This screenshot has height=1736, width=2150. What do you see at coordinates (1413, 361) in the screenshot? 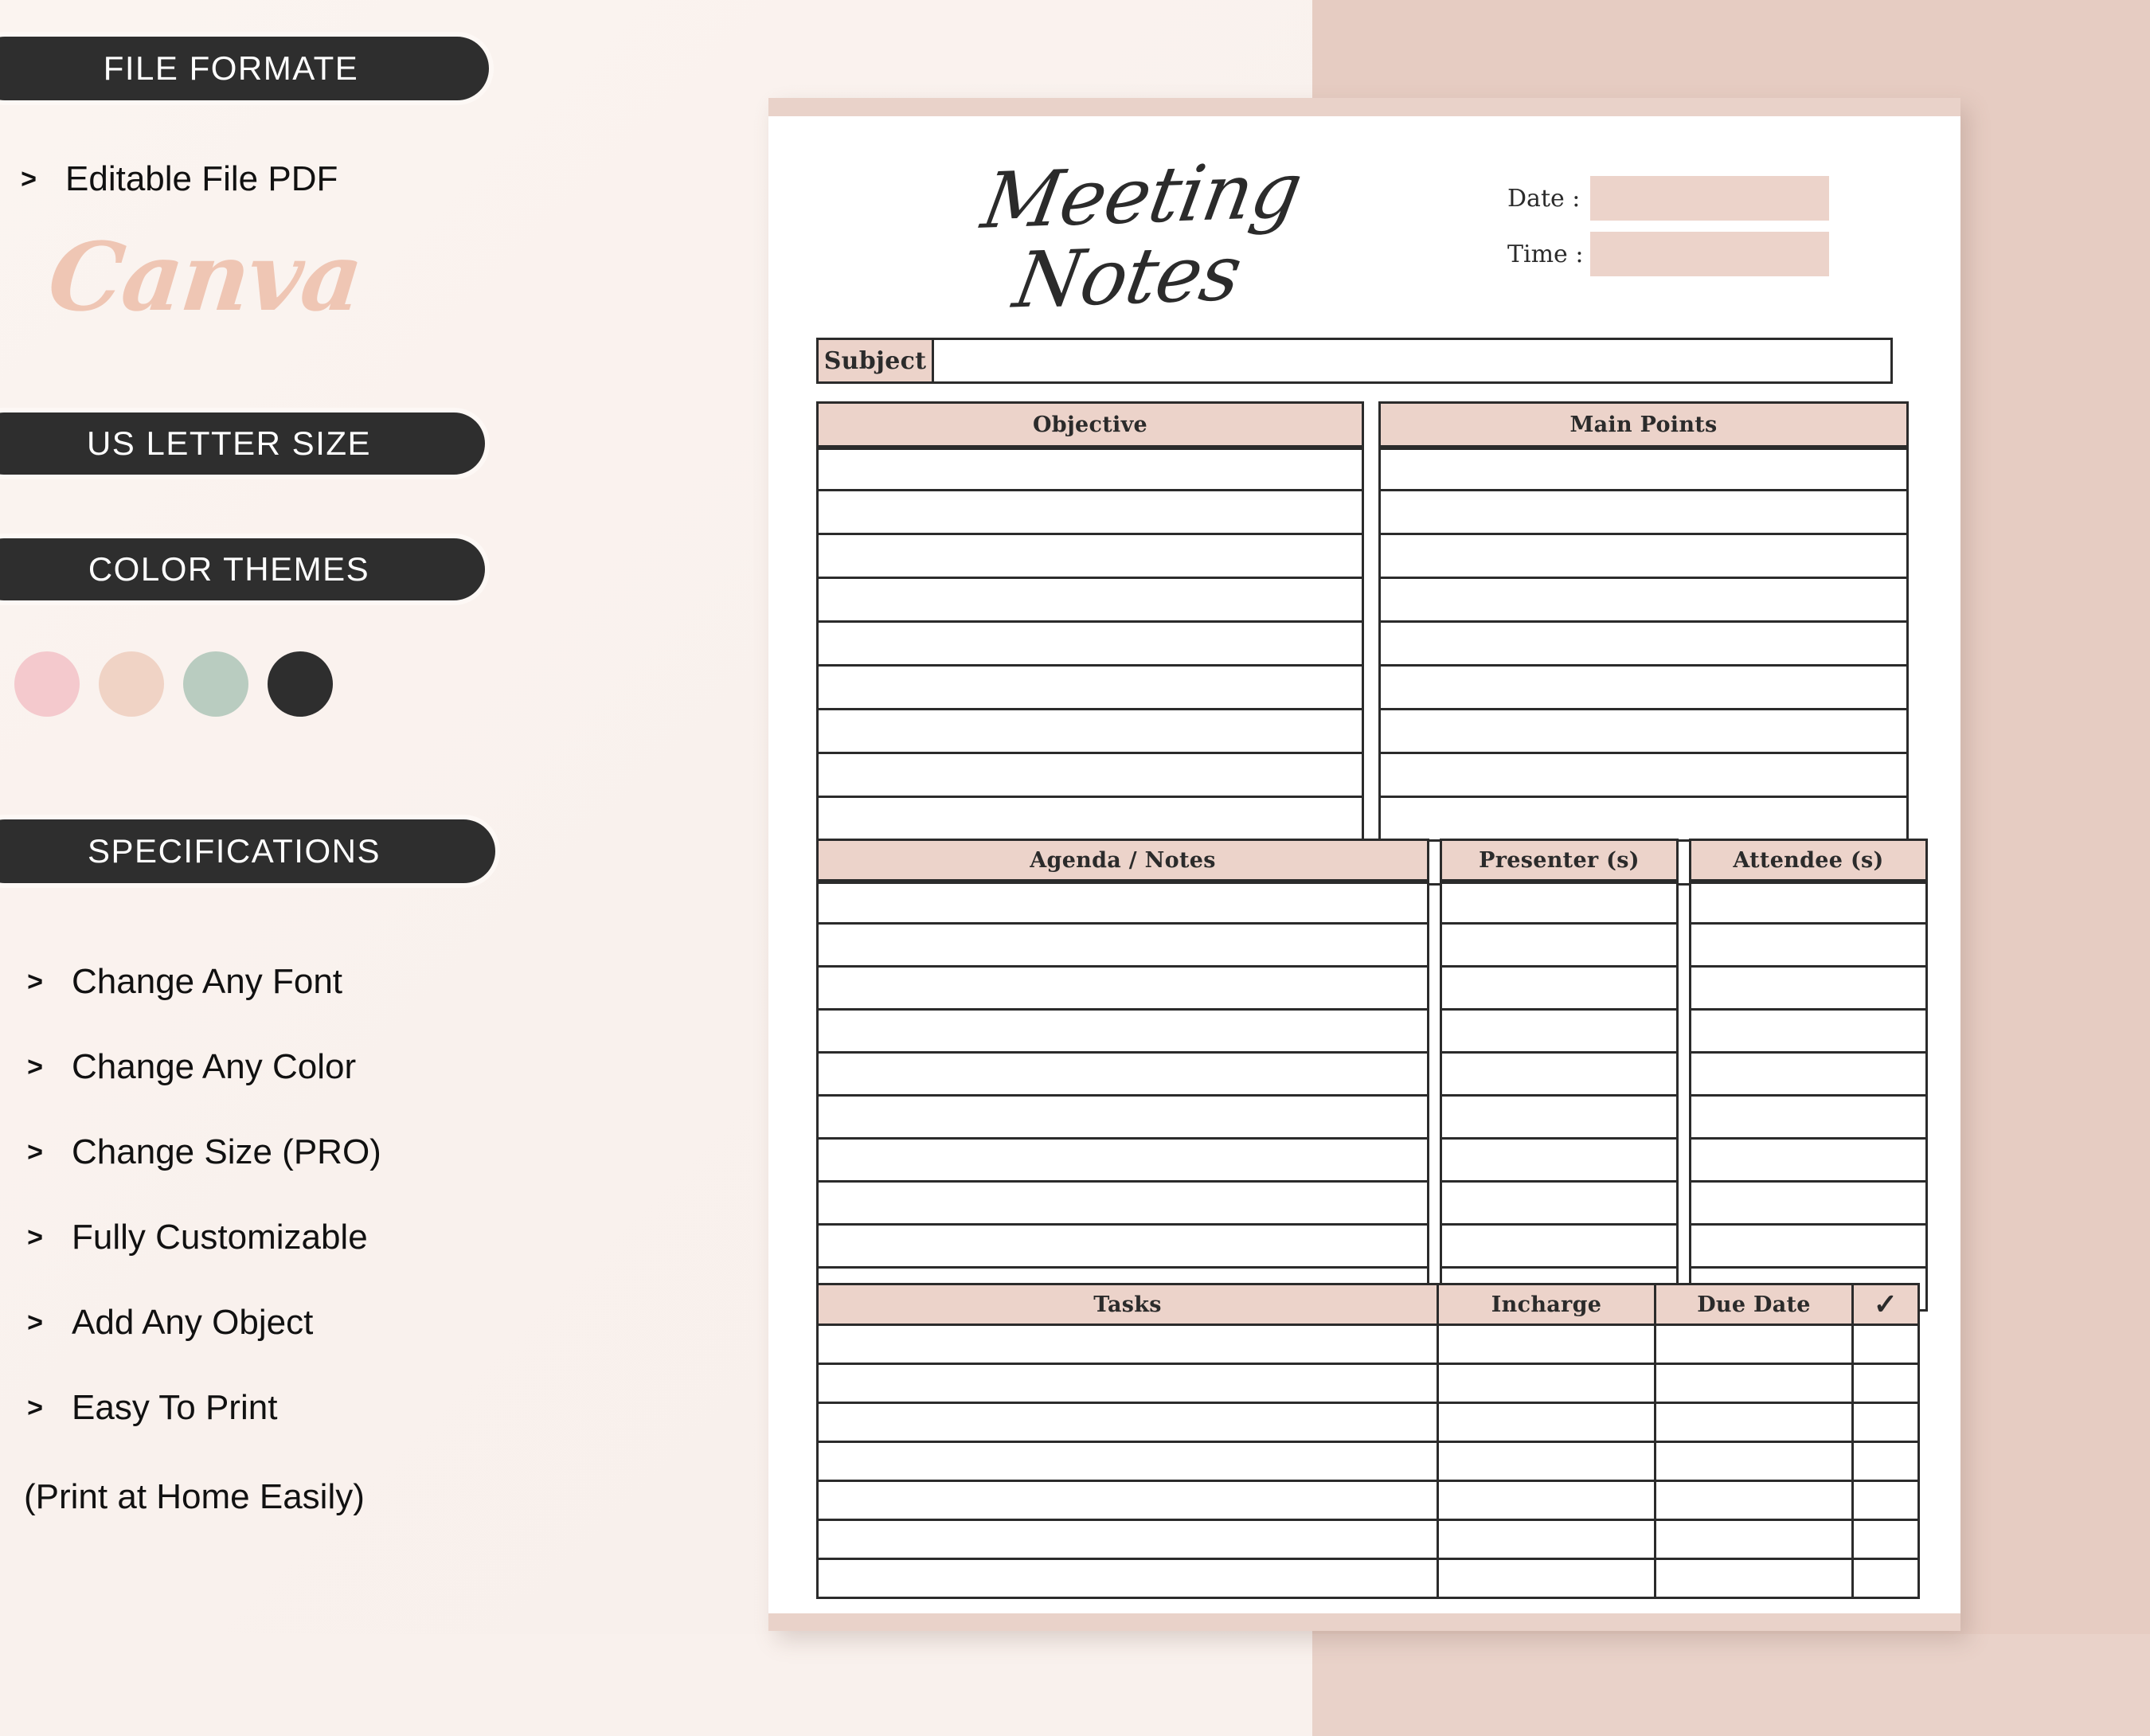
I see `subject-input` at bounding box center [1413, 361].